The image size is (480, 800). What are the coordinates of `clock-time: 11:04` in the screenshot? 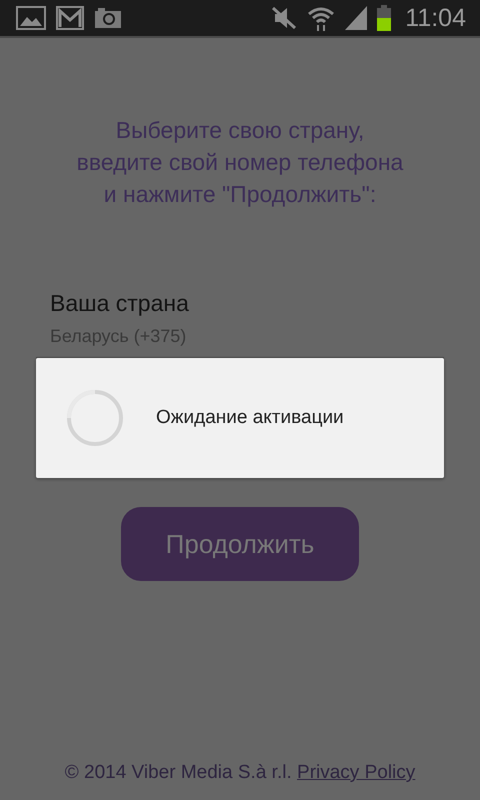 It's located at (435, 18).